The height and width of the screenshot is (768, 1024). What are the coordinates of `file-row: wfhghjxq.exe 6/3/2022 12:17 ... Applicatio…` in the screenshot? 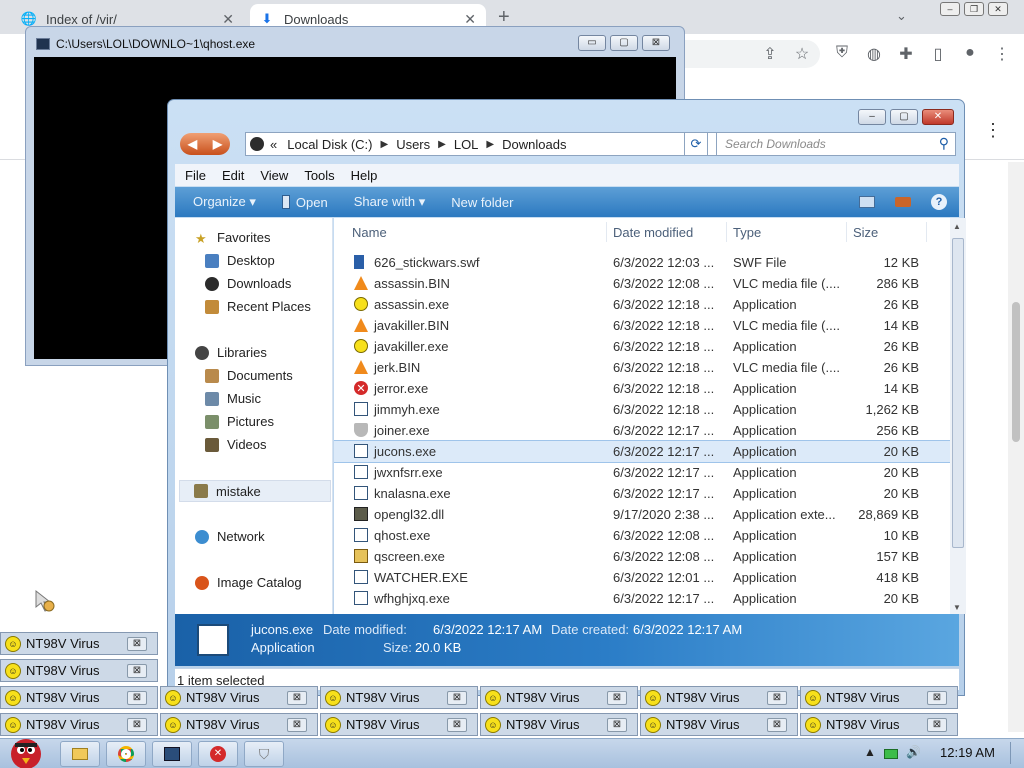 It's located at (642, 598).